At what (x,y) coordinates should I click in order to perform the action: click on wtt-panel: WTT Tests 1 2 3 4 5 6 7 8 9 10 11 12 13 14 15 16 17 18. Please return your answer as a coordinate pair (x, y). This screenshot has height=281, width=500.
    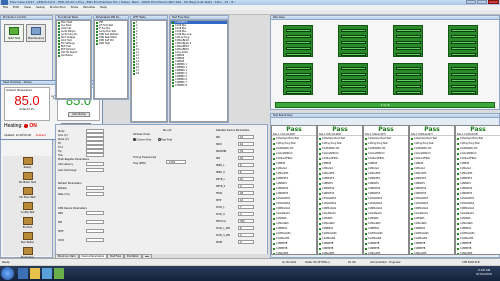
    Looking at the image, I should click on (149, 69).